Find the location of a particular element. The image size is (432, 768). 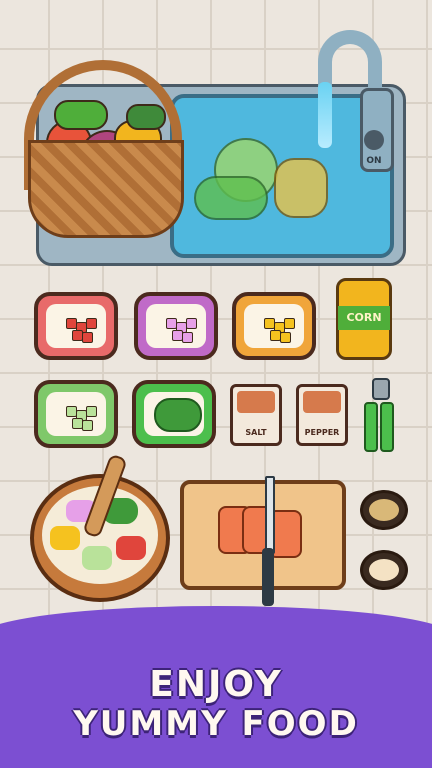

lettuce-icon is located at coordinates (81, 115).